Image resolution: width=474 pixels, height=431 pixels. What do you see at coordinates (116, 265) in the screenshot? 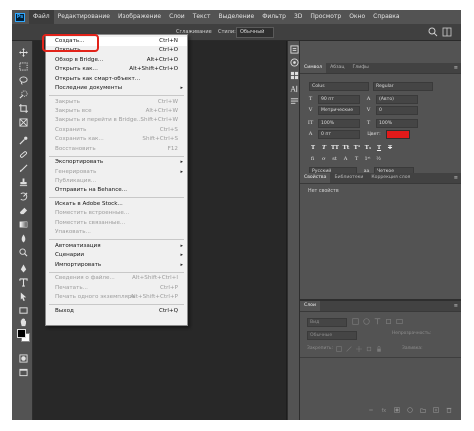
I see `file-menu-item: Импортировать ▸` at bounding box center [116, 265].